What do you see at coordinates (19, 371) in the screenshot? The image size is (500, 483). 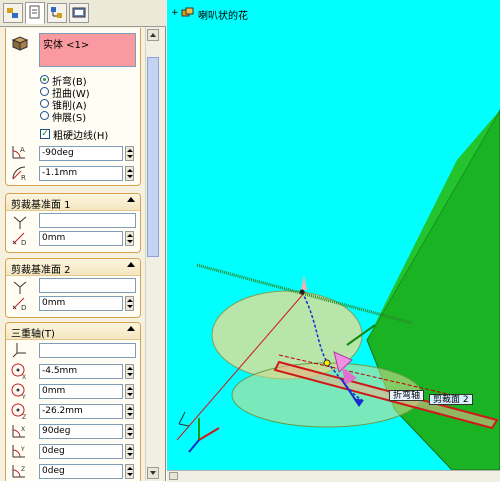 I see `x-rotation-origin-icon: X` at bounding box center [19, 371].